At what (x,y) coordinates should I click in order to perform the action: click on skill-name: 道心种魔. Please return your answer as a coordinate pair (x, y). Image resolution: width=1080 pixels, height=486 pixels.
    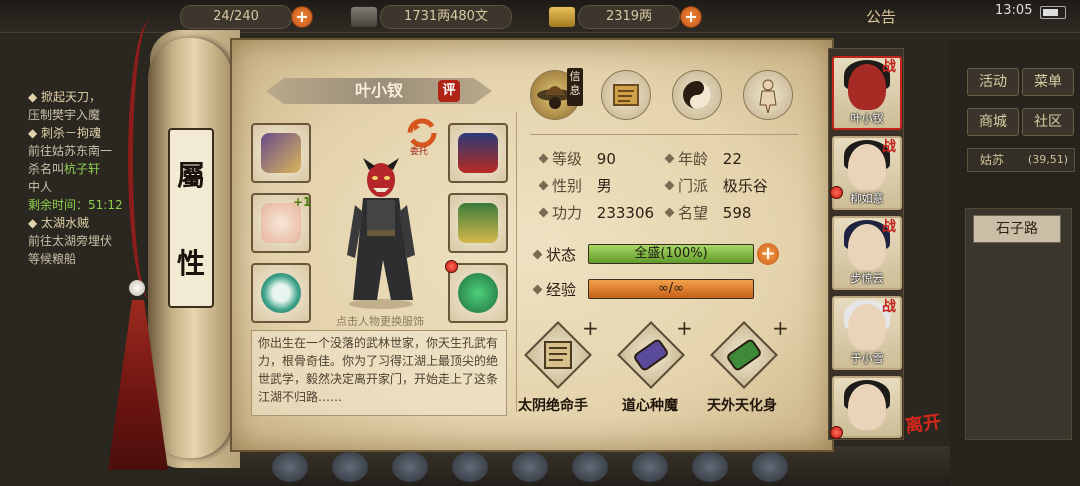
    Looking at the image, I should click on (650, 406).